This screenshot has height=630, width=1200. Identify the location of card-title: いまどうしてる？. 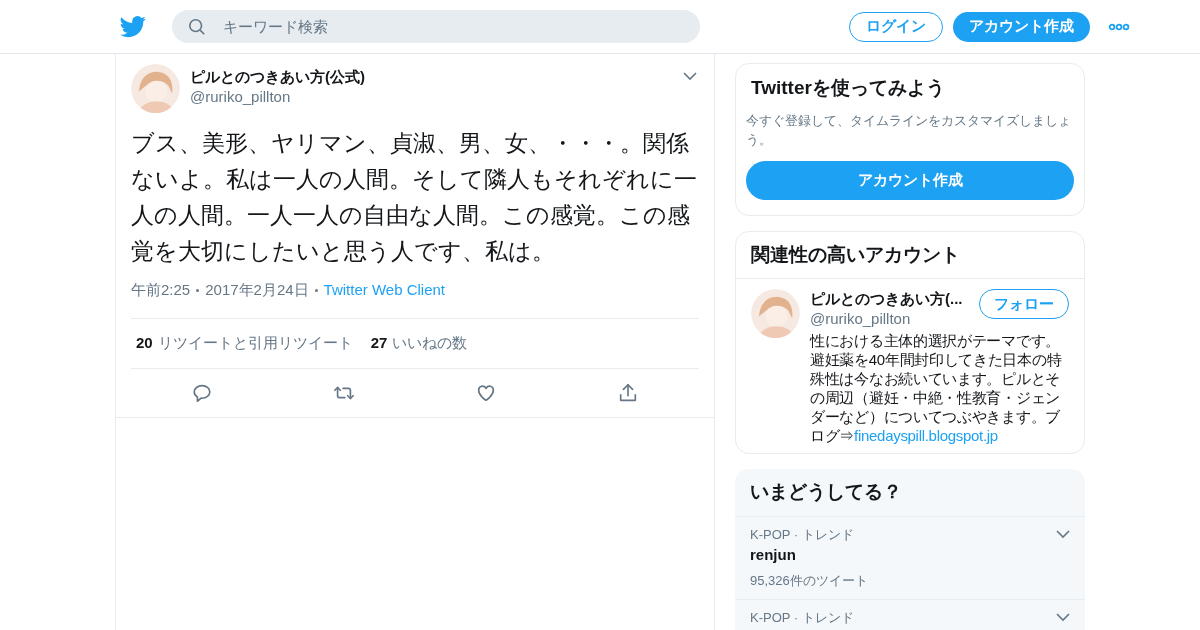
(910, 493).